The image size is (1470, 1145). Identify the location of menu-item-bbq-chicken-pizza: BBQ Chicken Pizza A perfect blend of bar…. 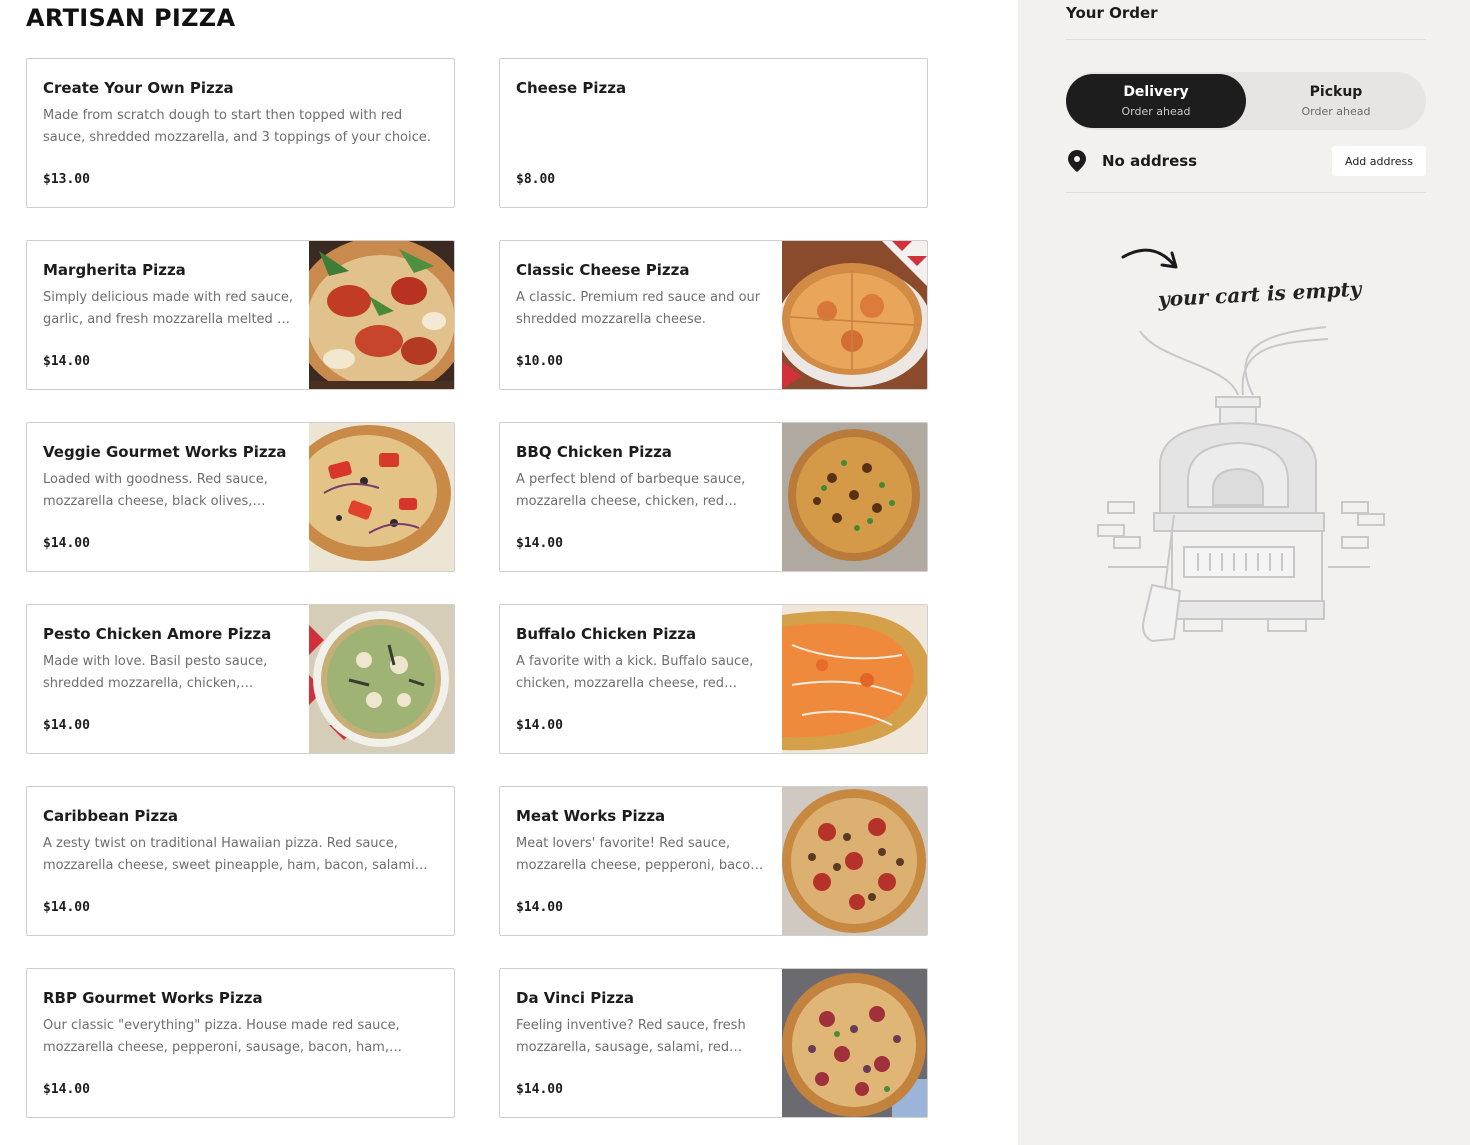
(713, 497).